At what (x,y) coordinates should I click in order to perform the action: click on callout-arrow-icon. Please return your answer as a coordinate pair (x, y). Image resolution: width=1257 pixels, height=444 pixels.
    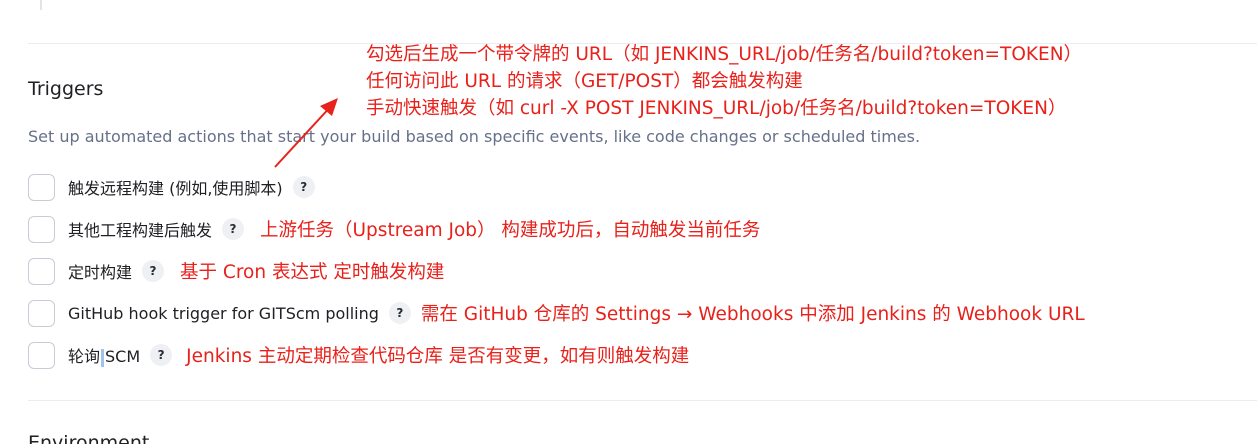
    Looking at the image, I should click on (306, 133).